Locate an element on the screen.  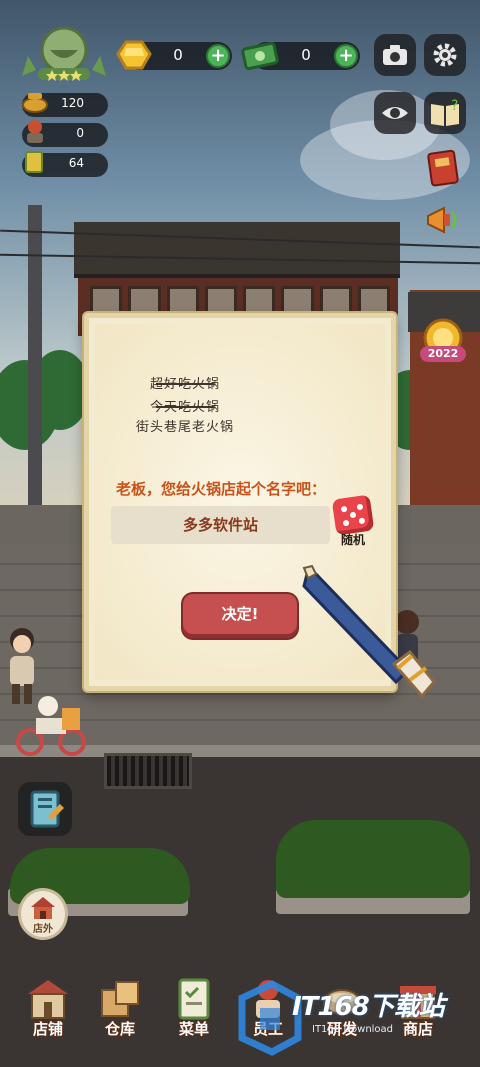
staff-stat: 0 is located at coordinates (65, 133).